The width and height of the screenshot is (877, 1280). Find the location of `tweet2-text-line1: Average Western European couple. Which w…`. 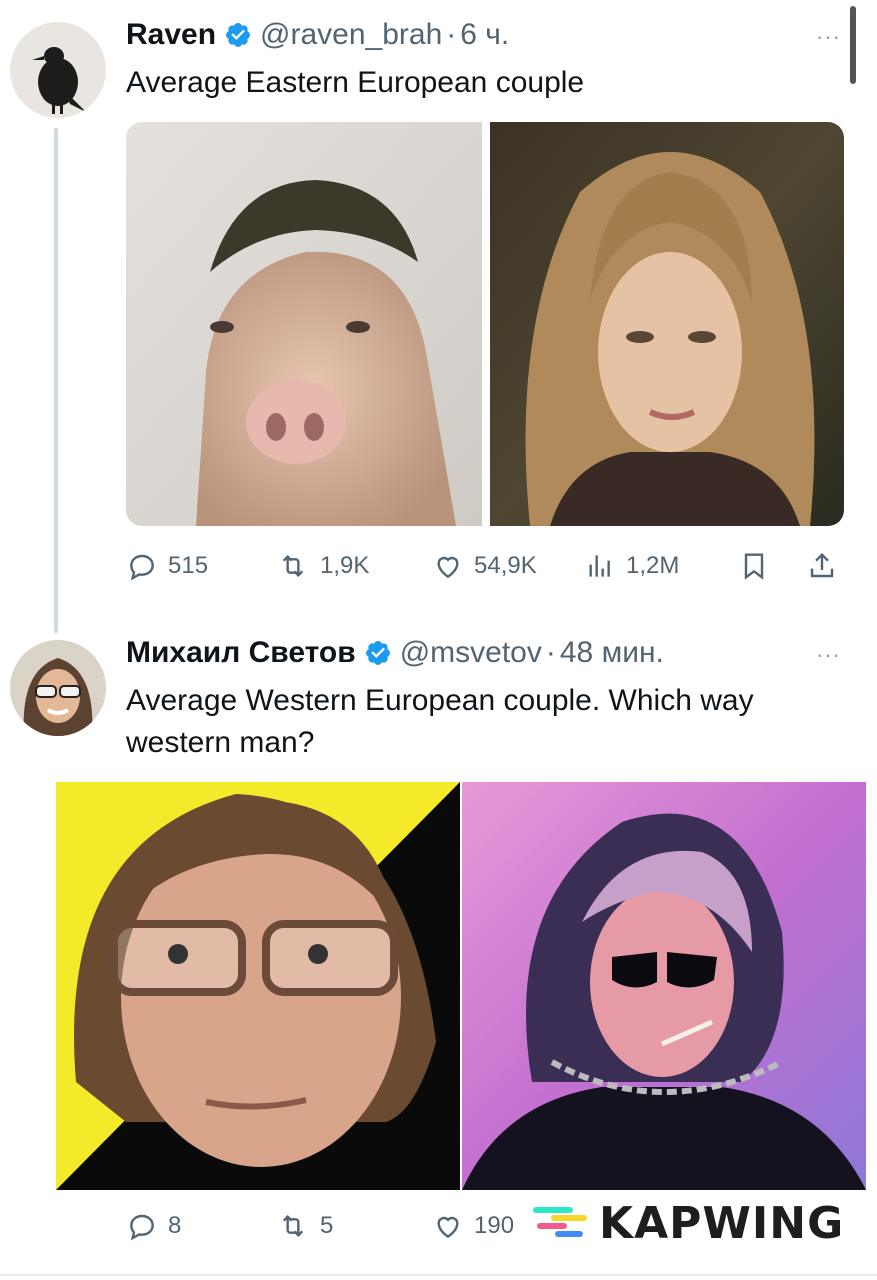

tweet2-text-line1: Average Western European couple. Which w… is located at coordinates (440, 700).